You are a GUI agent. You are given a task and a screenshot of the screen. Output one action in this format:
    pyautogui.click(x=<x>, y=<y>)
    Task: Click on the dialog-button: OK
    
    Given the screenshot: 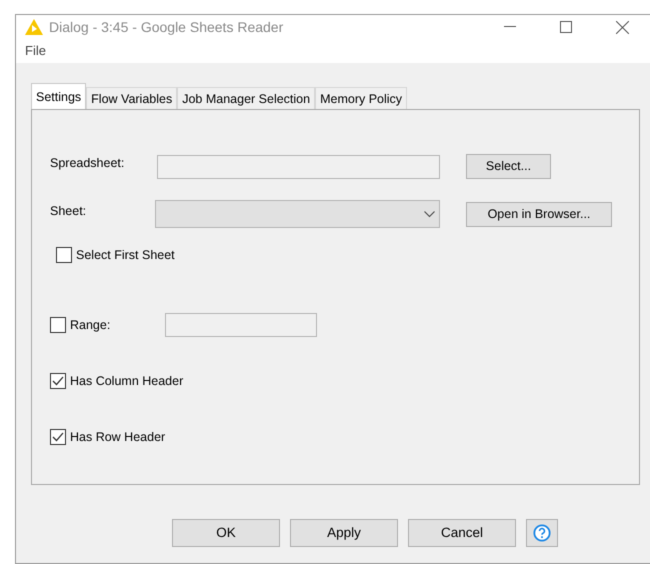 What is the action you would take?
    pyautogui.click(x=226, y=533)
    